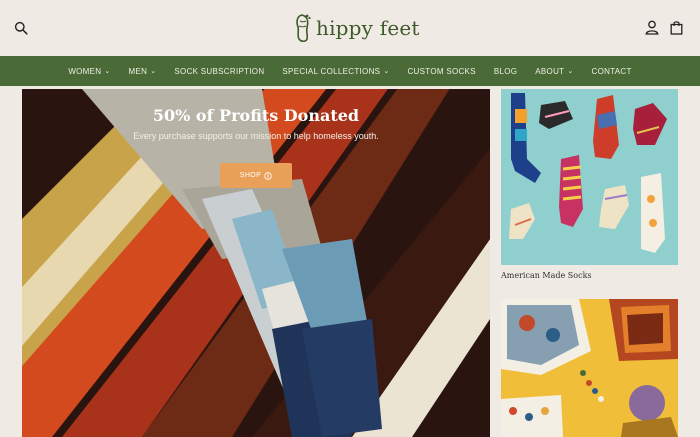 Image resolution: width=700 pixels, height=437 pixels. I want to click on nav-item-women: WOMEN ⌄, so click(89, 71).